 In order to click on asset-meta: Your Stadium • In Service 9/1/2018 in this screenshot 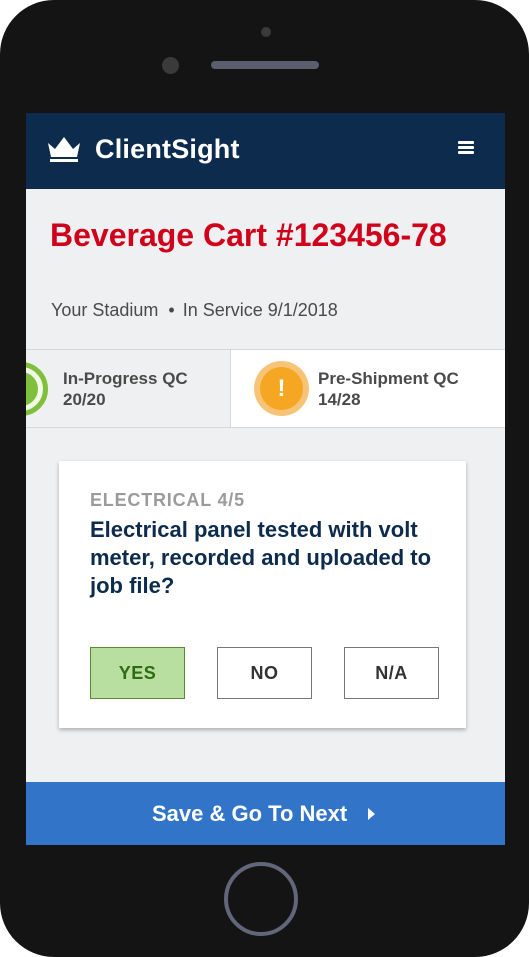, I will do `click(194, 310)`.